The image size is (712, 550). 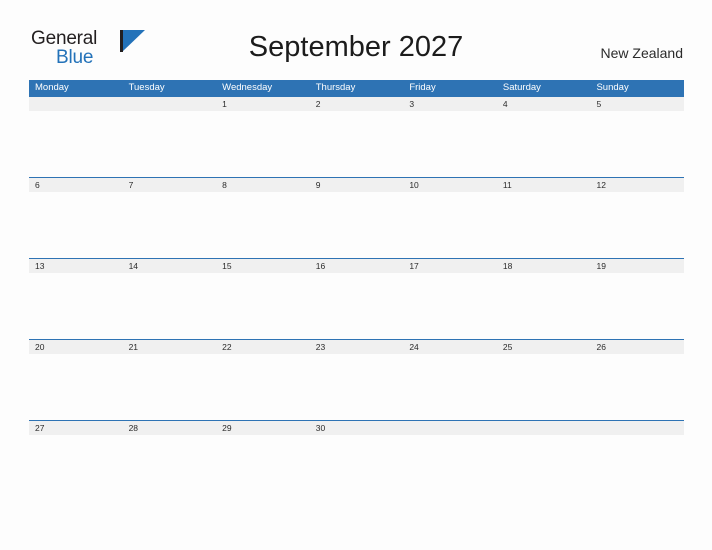 What do you see at coordinates (52, 87) in the screenshot?
I see `weekday-header-monday: Monday` at bounding box center [52, 87].